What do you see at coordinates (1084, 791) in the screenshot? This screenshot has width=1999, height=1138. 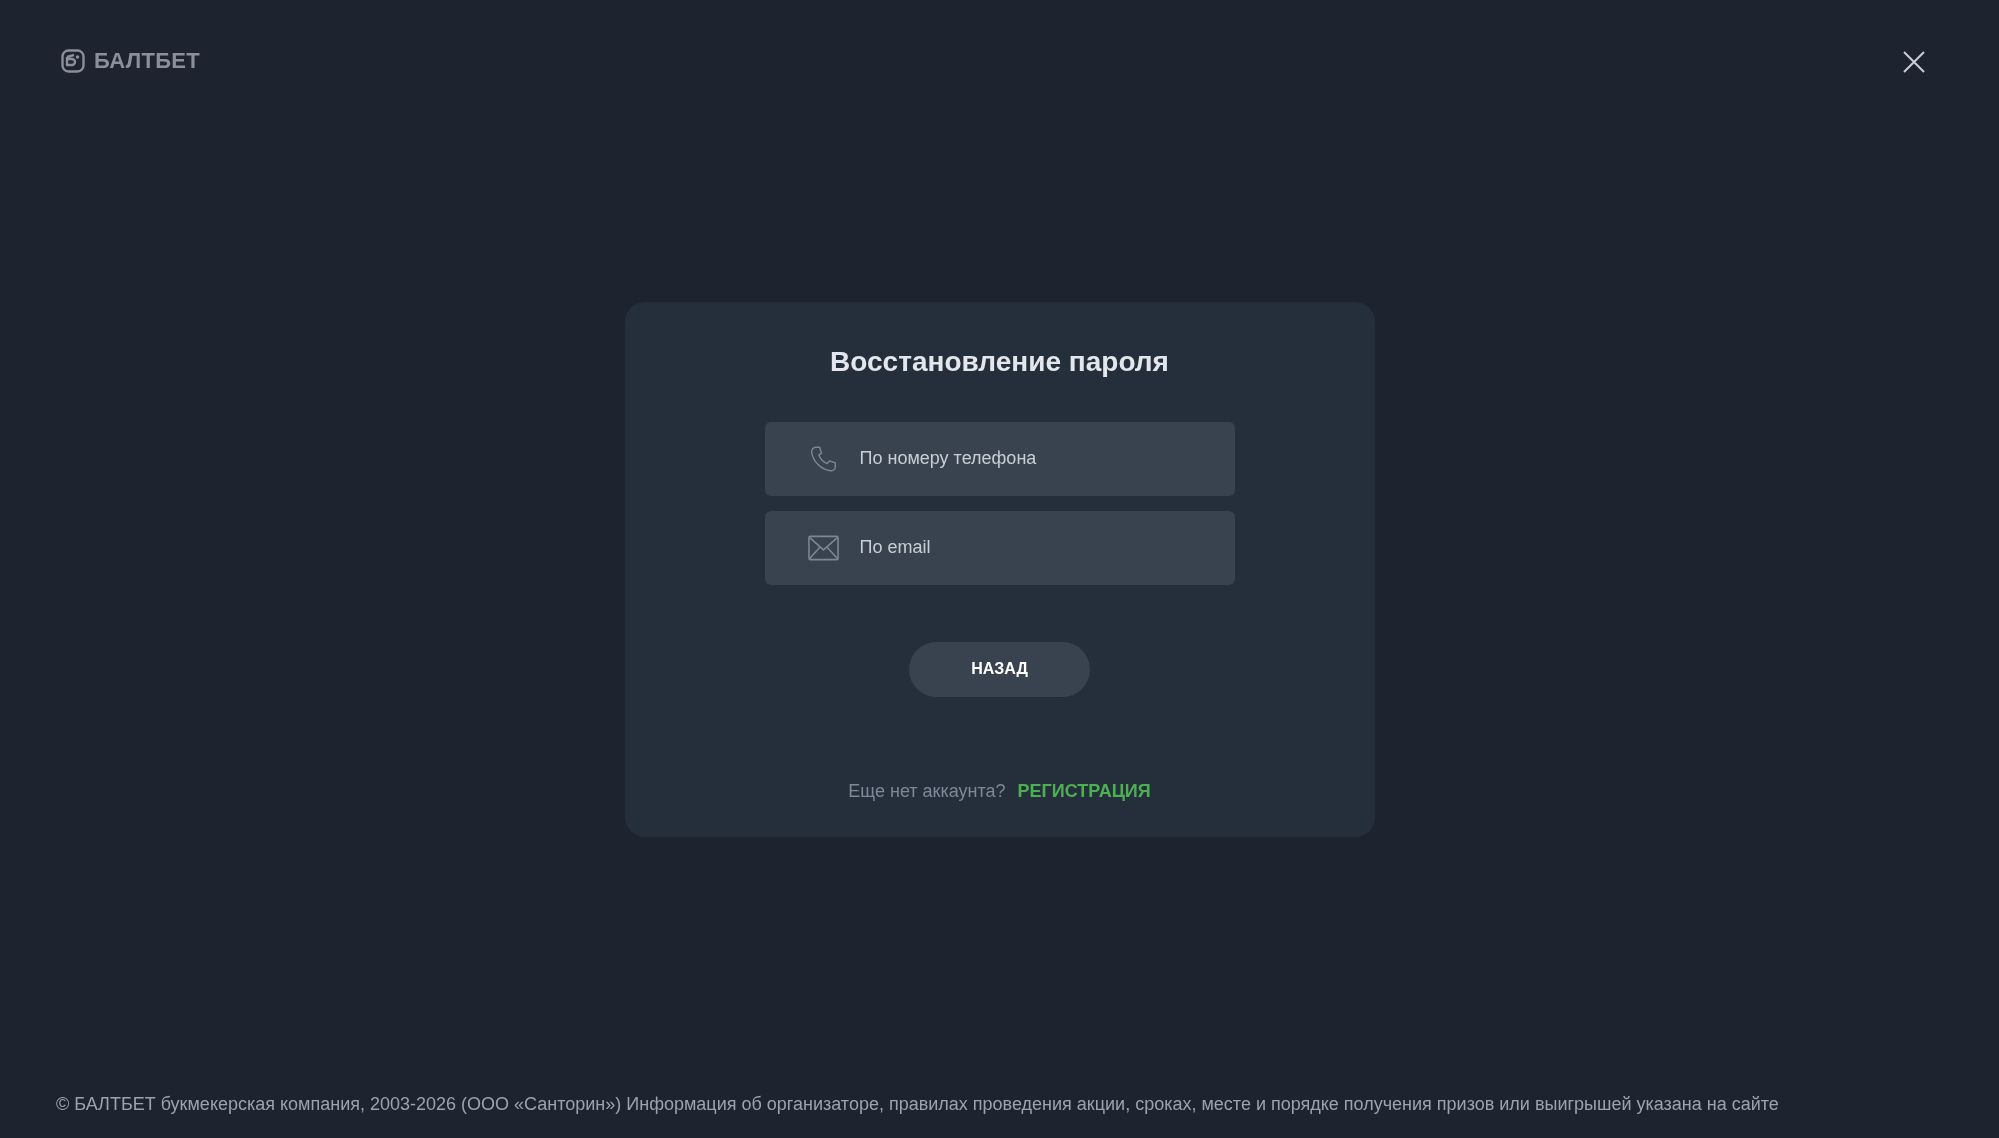 I see `signup-link: РЕГИСТРАЦИЯ` at bounding box center [1084, 791].